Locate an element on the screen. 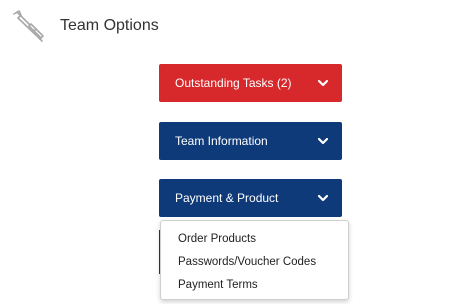 The width and height of the screenshot is (461, 304). menu-item-payment-terms: Payment Terms is located at coordinates (254, 285).